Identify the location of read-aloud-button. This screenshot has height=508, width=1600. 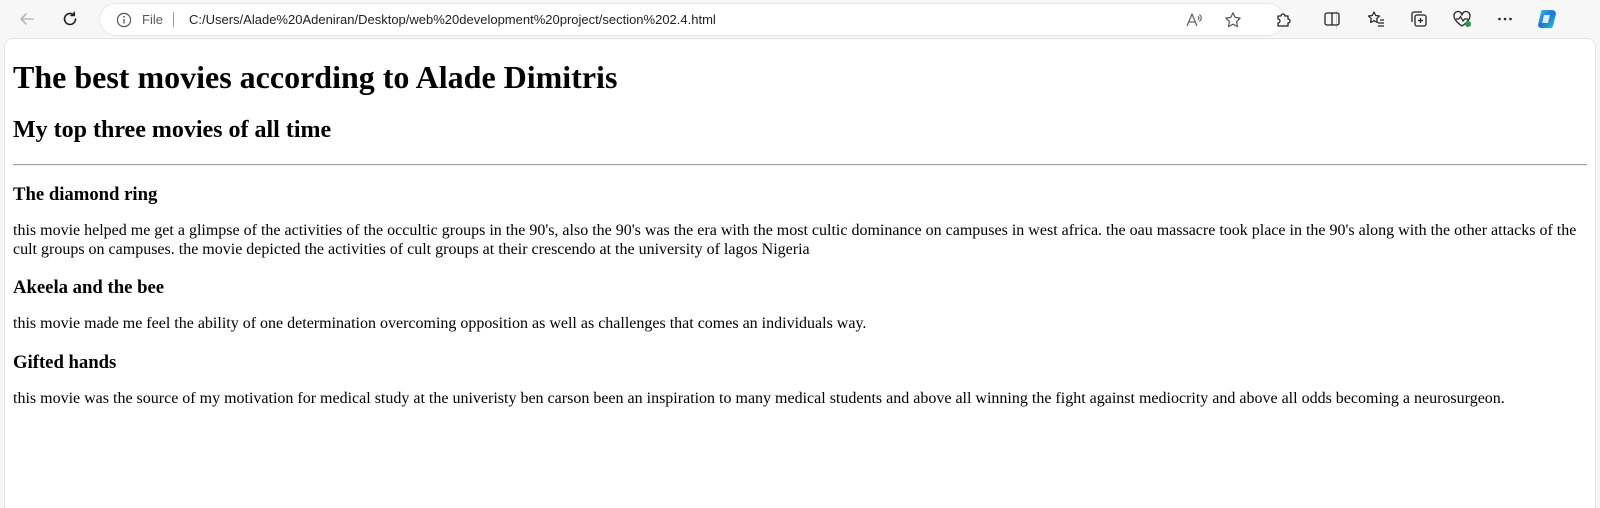
(1194, 20).